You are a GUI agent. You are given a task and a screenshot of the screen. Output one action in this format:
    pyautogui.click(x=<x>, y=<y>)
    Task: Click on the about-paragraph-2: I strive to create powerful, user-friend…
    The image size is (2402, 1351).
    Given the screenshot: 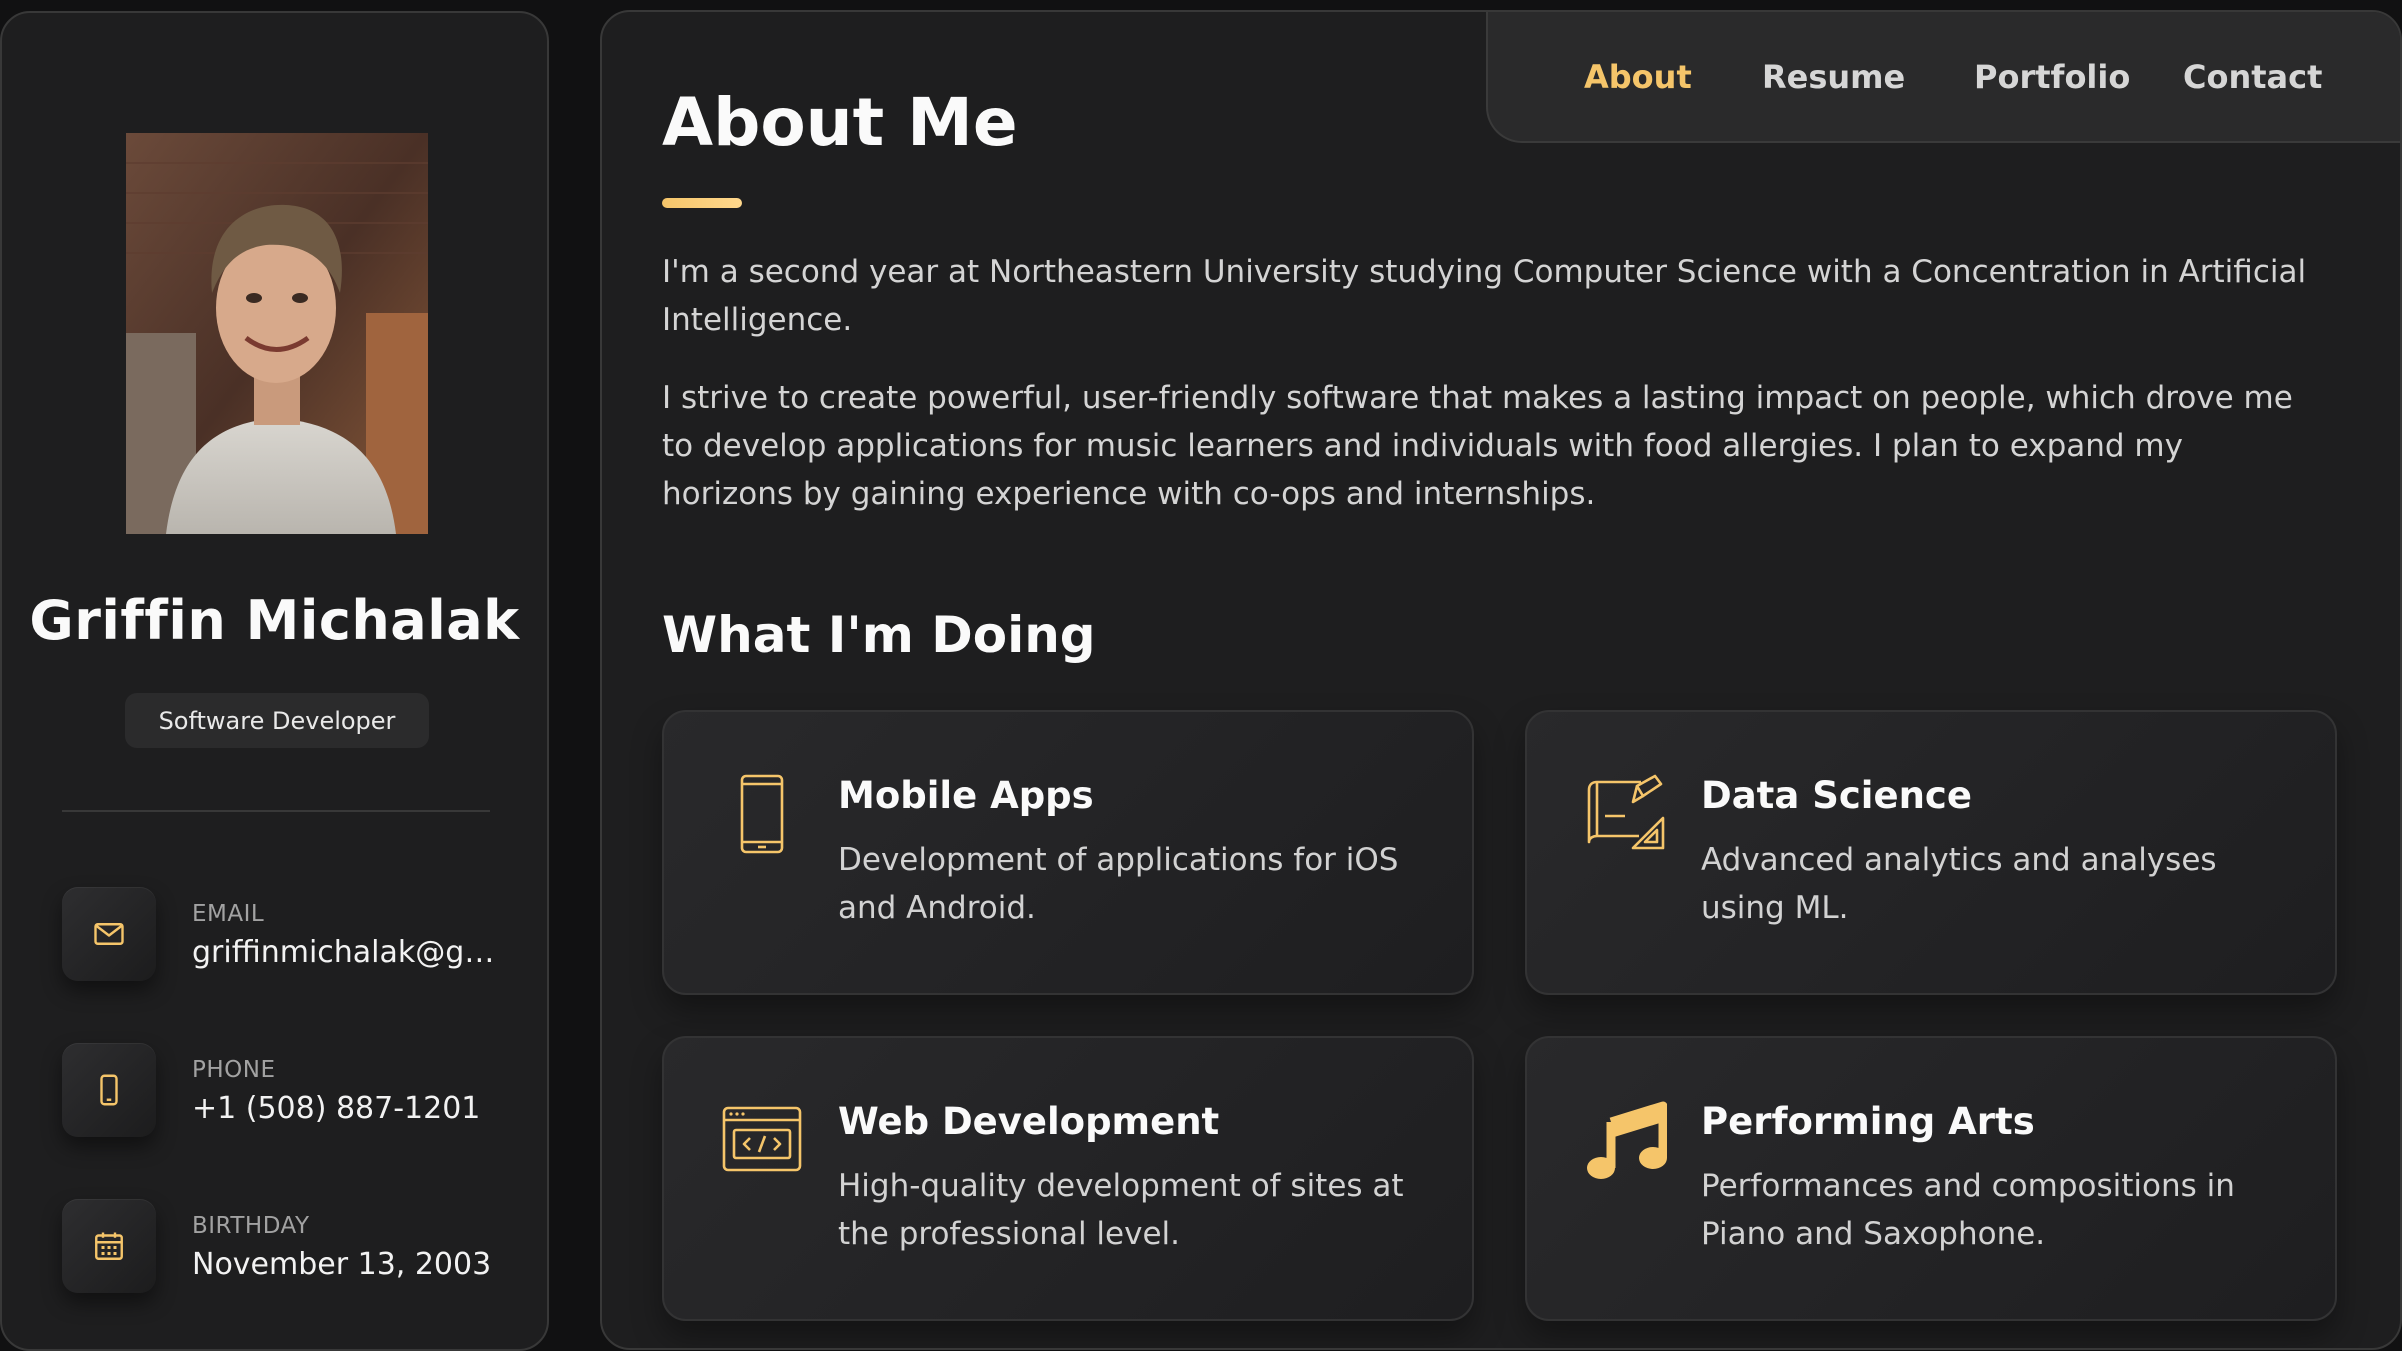 What is the action you would take?
    pyautogui.click(x=1477, y=446)
    